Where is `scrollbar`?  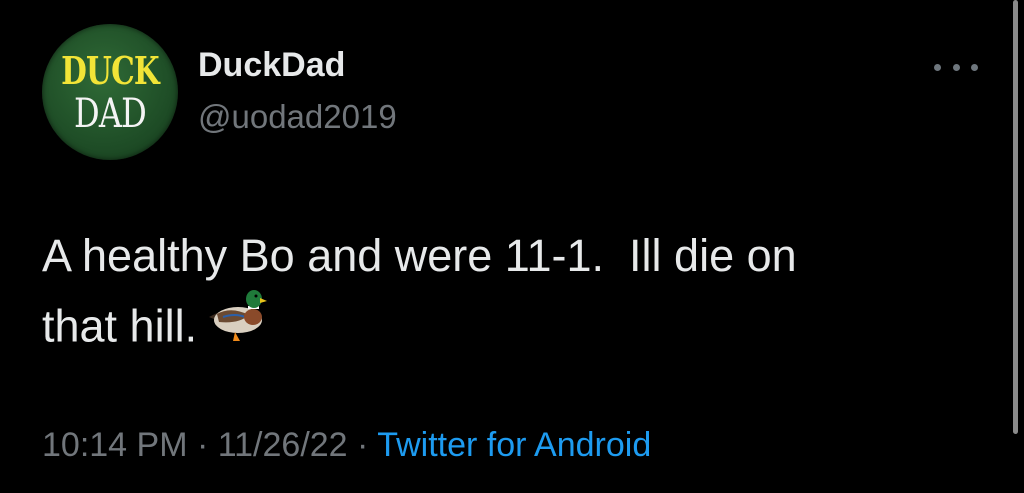 scrollbar is located at coordinates (1015, 217).